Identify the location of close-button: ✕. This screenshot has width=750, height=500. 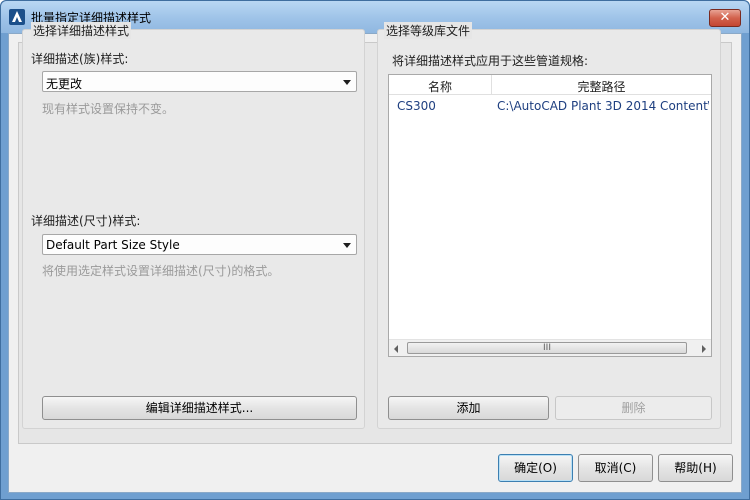
(725, 18).